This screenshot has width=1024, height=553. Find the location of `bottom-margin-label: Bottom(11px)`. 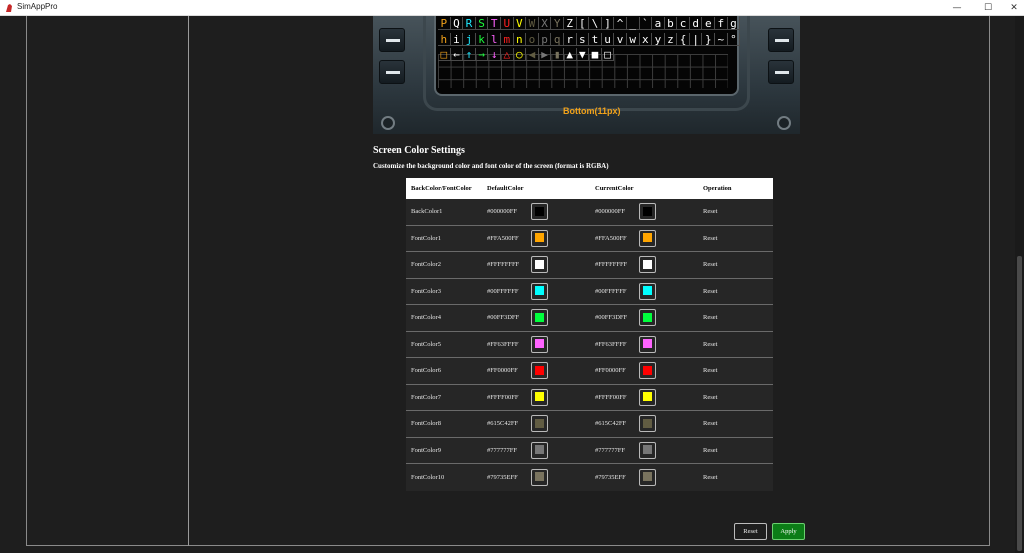

bottom-margin-label: Bottom(11px) is located at coordinates (592, 111).